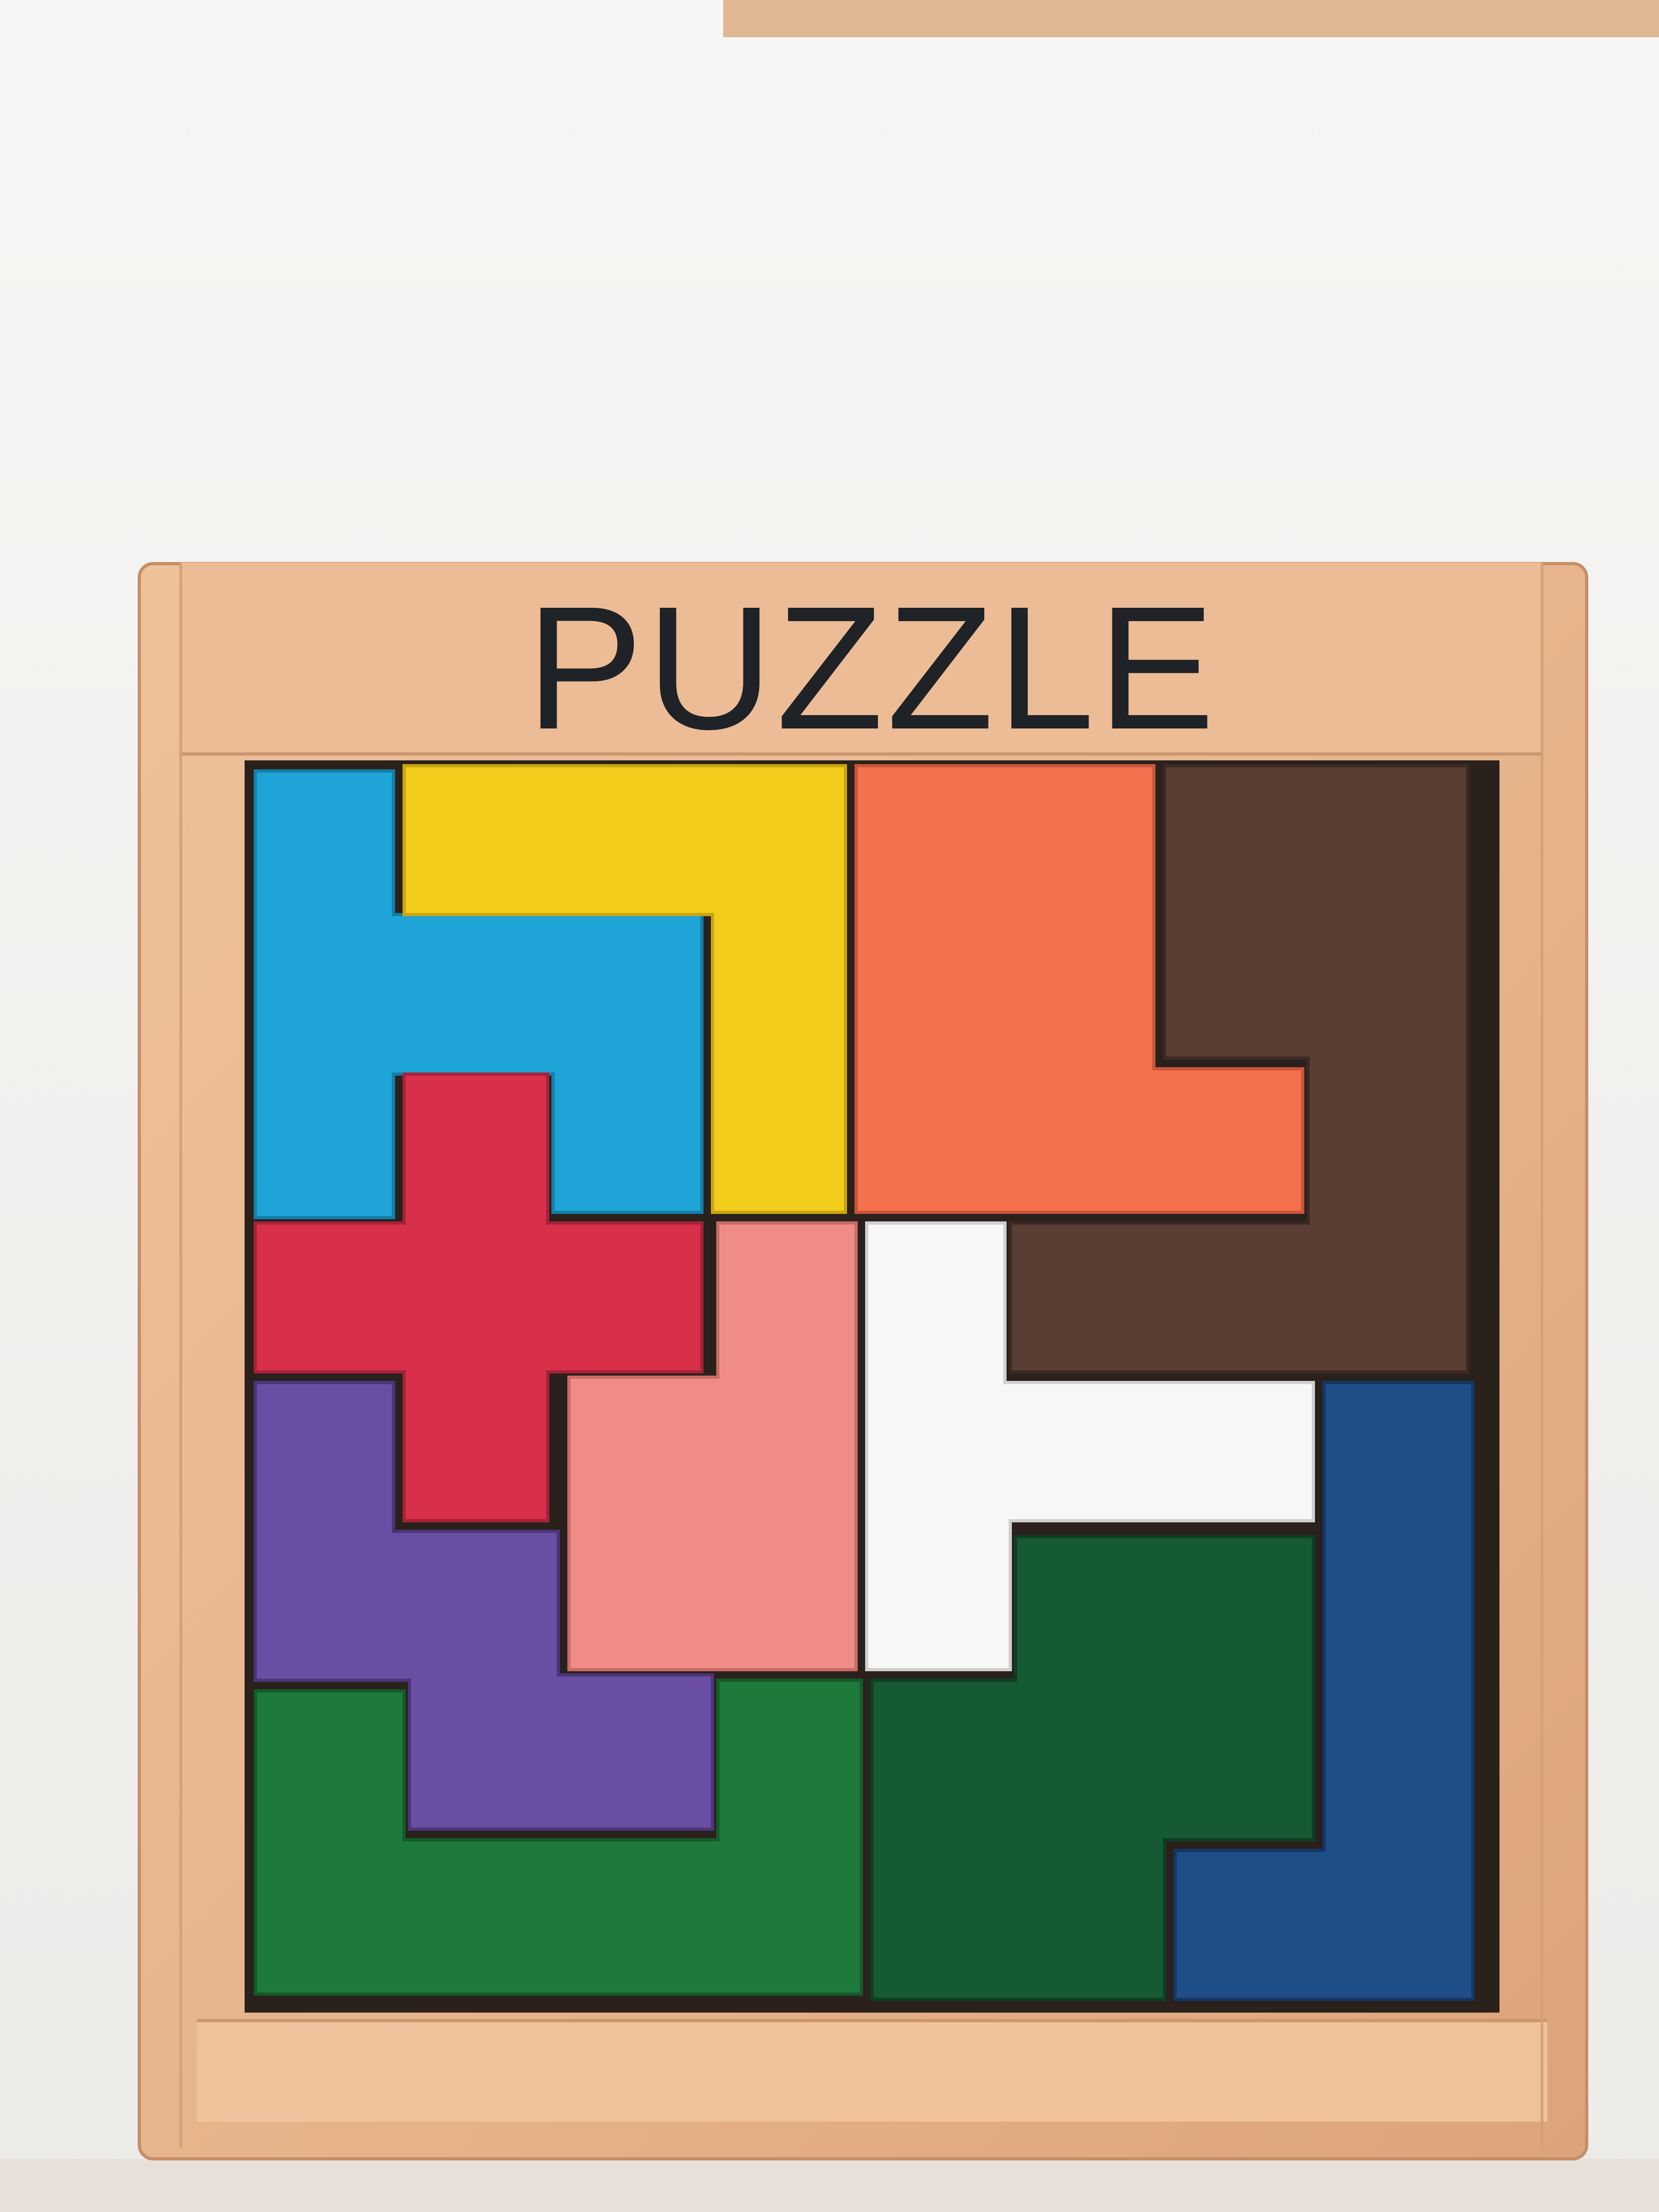 This screenshot has height=2212, width=1659. What do you see at coordinates (829, 2185) in the screenshot?
I see `bottom-edge` at bounding box center [829, 2185].